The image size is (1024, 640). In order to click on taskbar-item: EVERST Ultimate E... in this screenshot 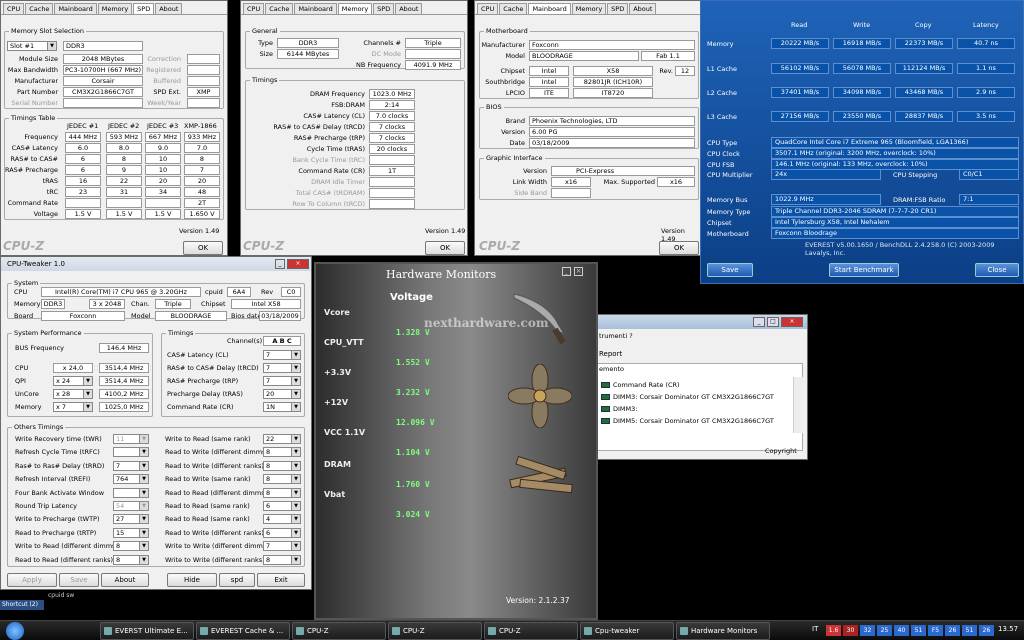, I will do `click(147, 631)`.